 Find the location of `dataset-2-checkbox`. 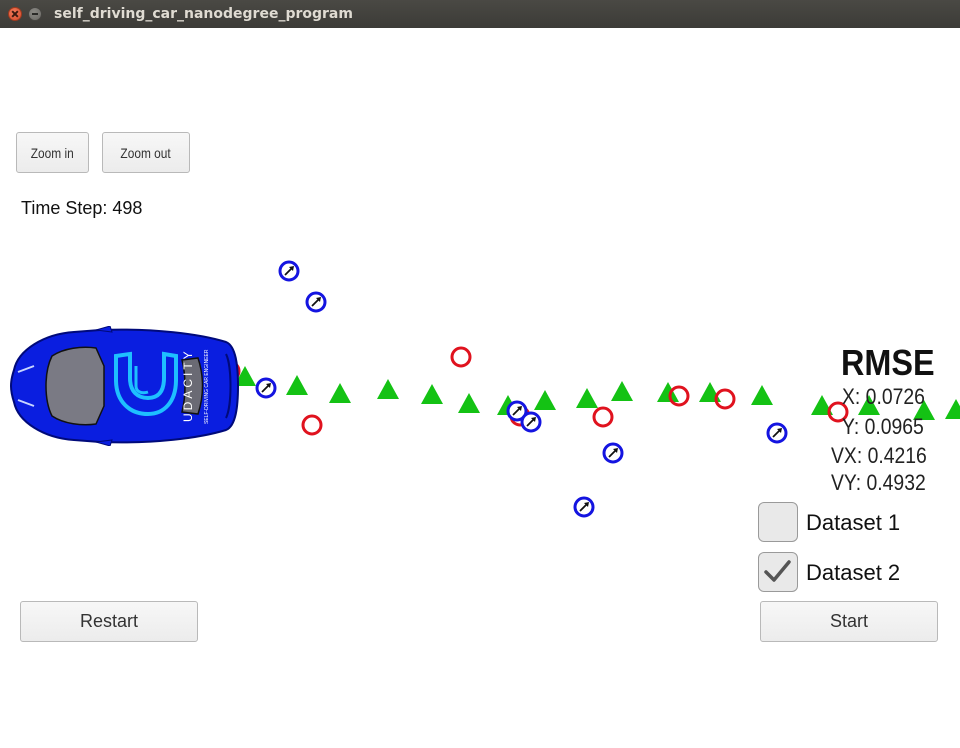

dataset-2-checkbox is located at coordinates (778, 572).